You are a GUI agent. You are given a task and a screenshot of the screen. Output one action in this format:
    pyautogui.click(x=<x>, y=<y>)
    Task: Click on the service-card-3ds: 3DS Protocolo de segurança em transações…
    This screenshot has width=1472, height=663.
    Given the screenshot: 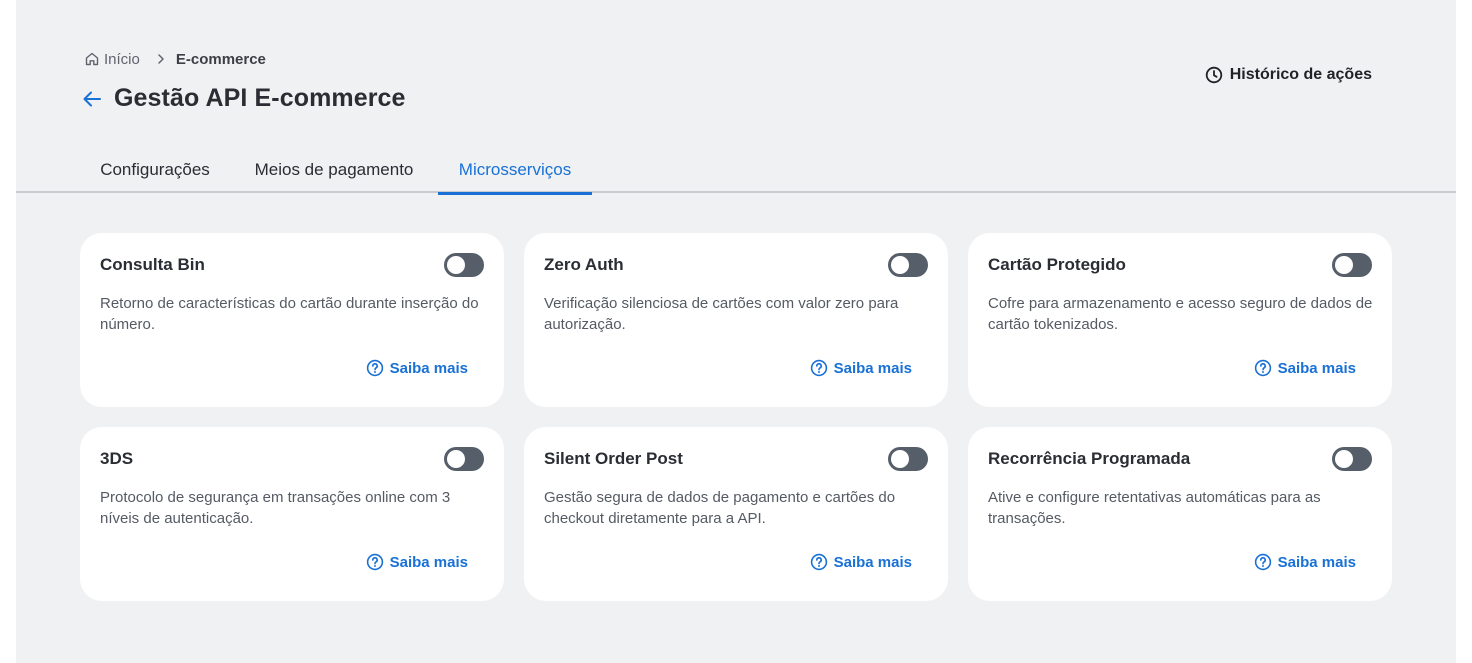 What is the action you would take?
    pyautogui.click(x=292, y=514)
    